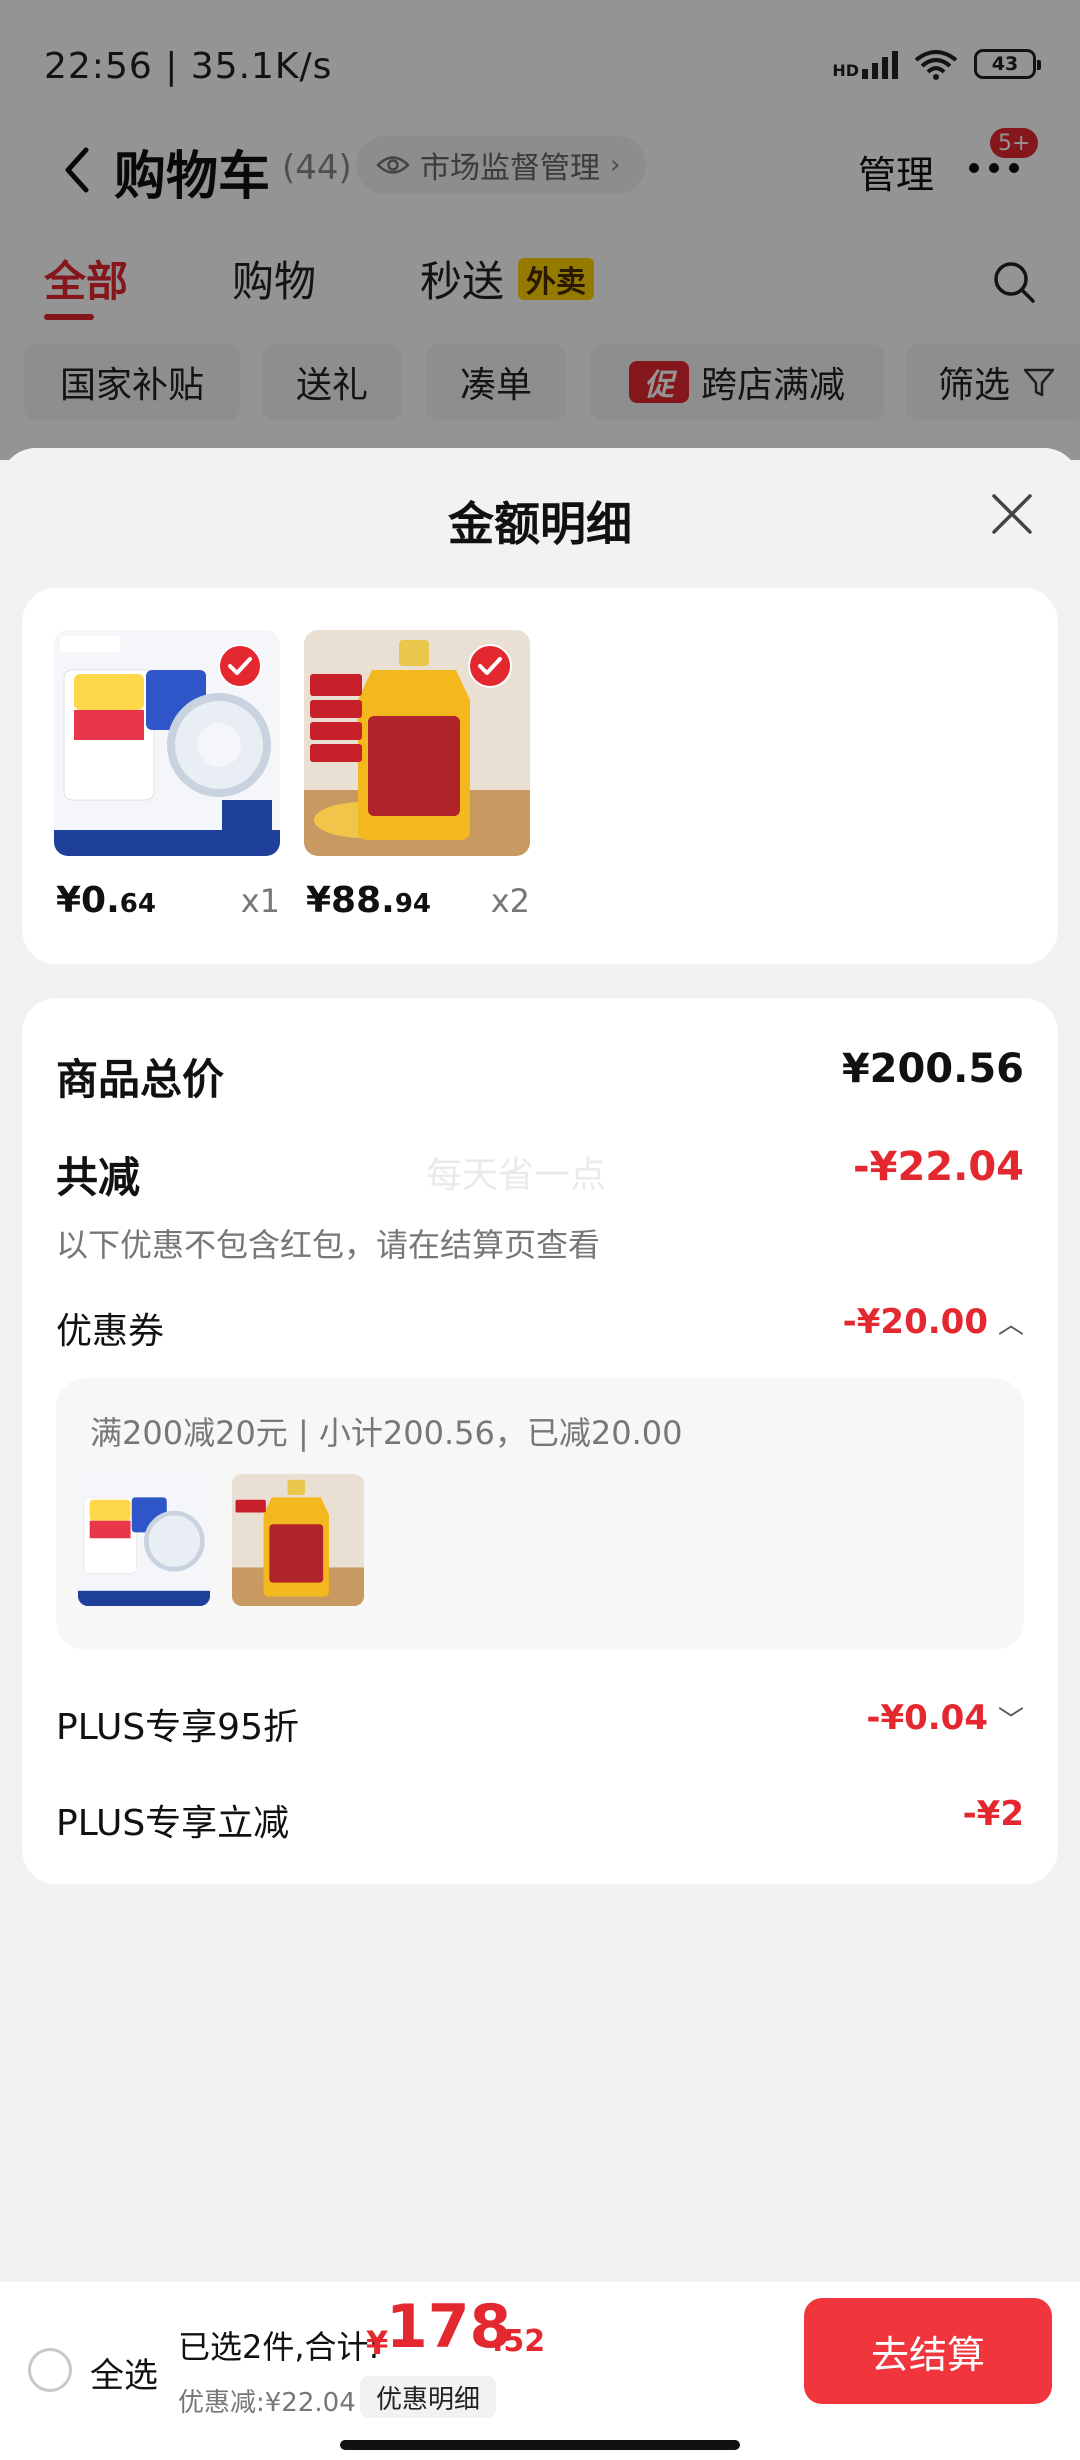 The height and width of the screenshot is (2460, 1080). What do you see at coordinates (932, 1069) in the screenshot?
I see `goods-total-value: ¥200.56` at bounding box center [932, 1069].